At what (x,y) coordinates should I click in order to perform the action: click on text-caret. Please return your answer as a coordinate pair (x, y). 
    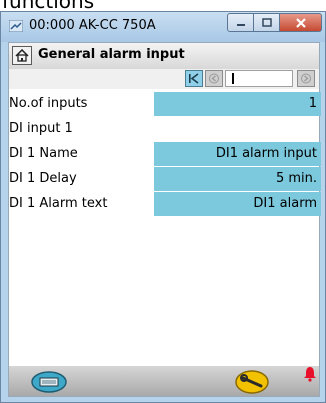
    Looking at the image, I should click on (233, 78).